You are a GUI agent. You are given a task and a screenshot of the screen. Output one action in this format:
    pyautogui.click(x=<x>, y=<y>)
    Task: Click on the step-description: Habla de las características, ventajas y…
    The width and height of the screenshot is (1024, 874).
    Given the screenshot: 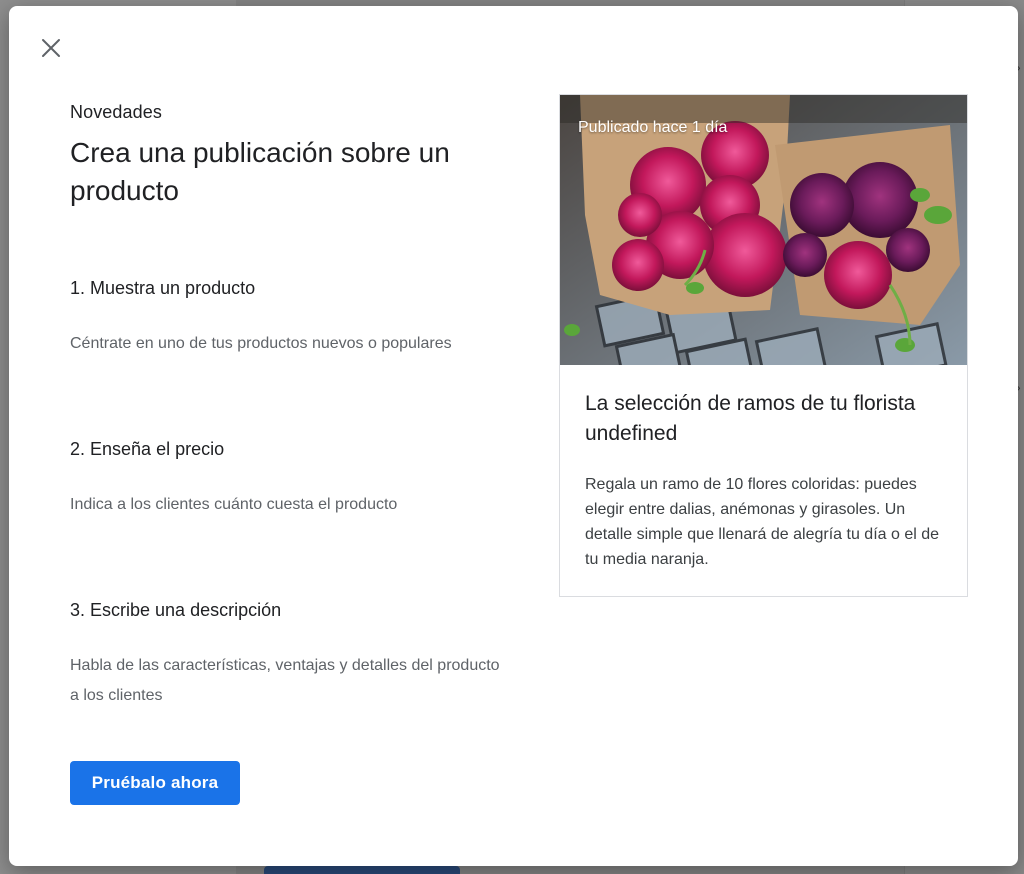 What is the action you would take?
    pyautogui.click(x=285, y=680)
    